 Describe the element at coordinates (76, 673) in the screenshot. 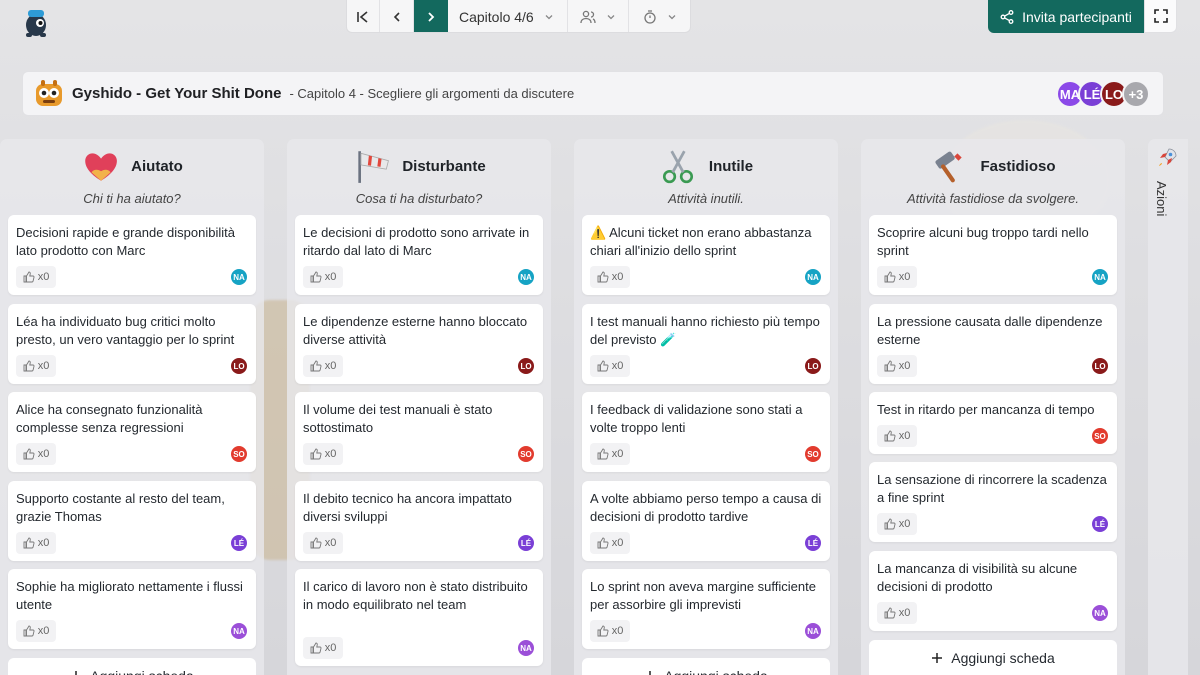

I see `plus-icon` at that location.